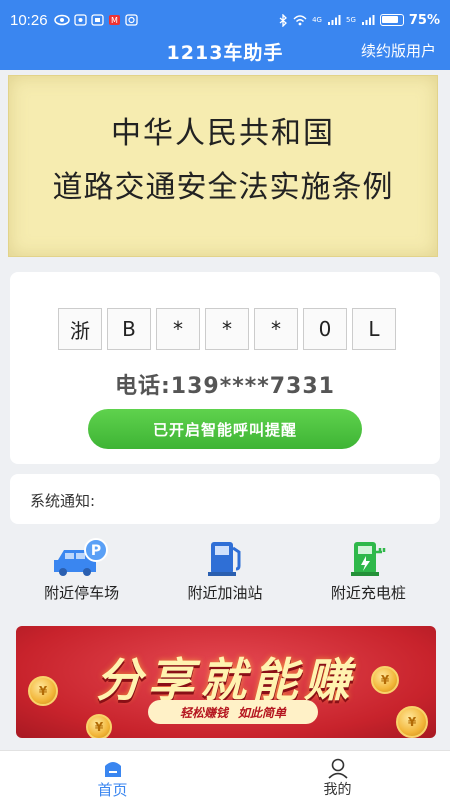  What do you see at coordinates (225, 593) in the screenshot?
I see `service-label: 附近加油站` at bounding box center [225, 593].